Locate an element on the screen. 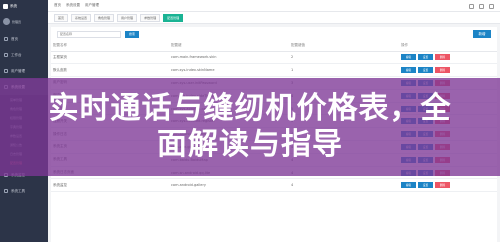  topbar-actions is located at coordinates (481, 6).